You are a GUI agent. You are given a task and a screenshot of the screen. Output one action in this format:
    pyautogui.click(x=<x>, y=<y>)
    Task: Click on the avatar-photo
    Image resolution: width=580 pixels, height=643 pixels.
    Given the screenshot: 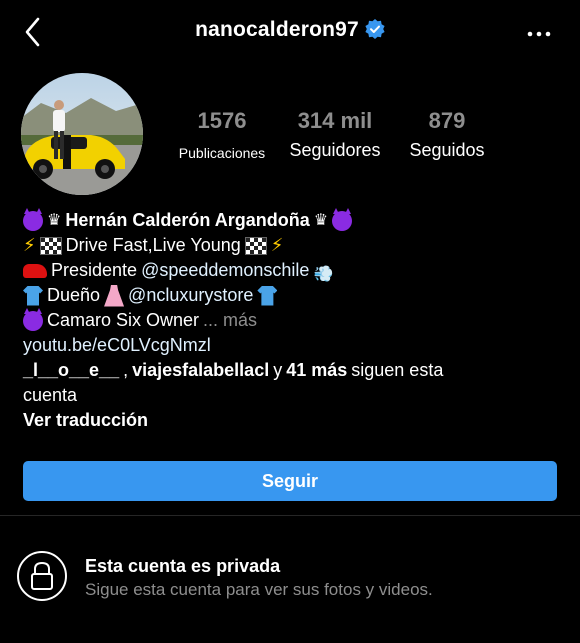 What is the action you would take?
    pyautogui.click(x=82, y=134)
    